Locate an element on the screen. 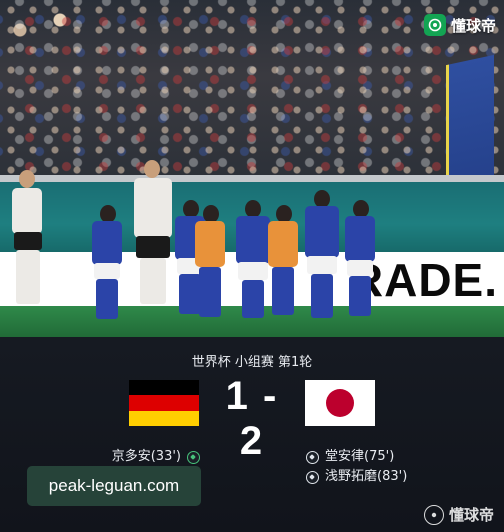 This screenshot has height=532, width=504. scoreline: 1 - 2 is located at coordinates (252, 419).